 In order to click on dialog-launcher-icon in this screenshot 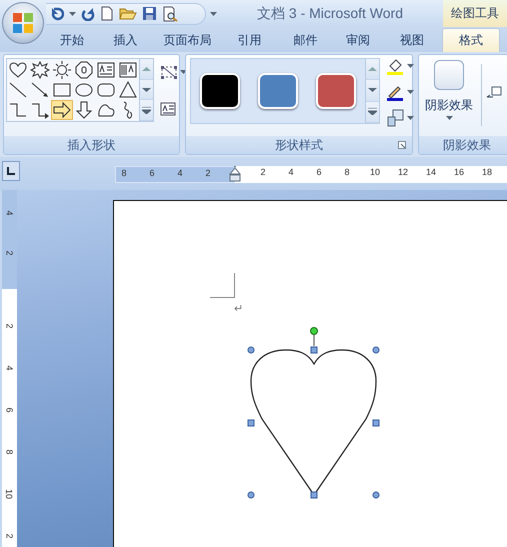, I will do `click(402, 145)`.